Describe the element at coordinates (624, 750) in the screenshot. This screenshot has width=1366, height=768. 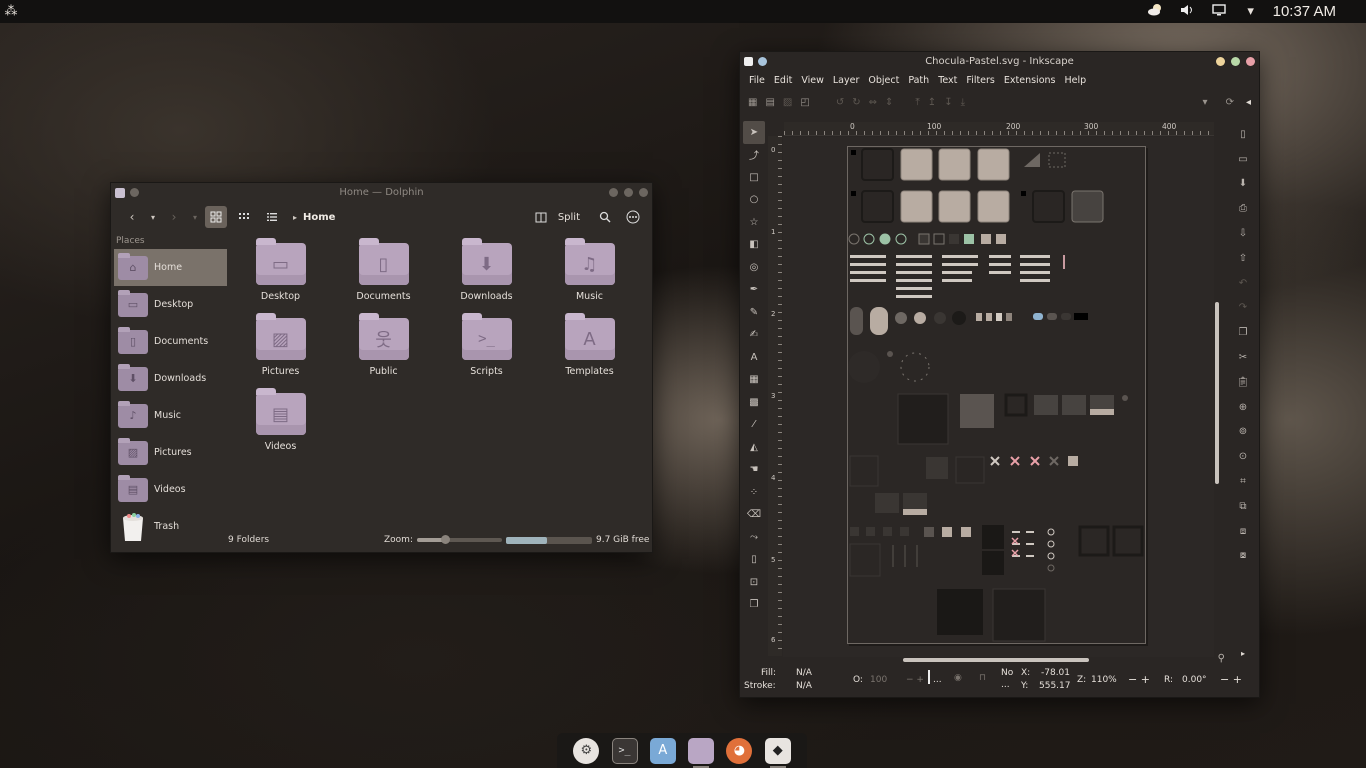
I see `terminal-icon: >_` at that location.